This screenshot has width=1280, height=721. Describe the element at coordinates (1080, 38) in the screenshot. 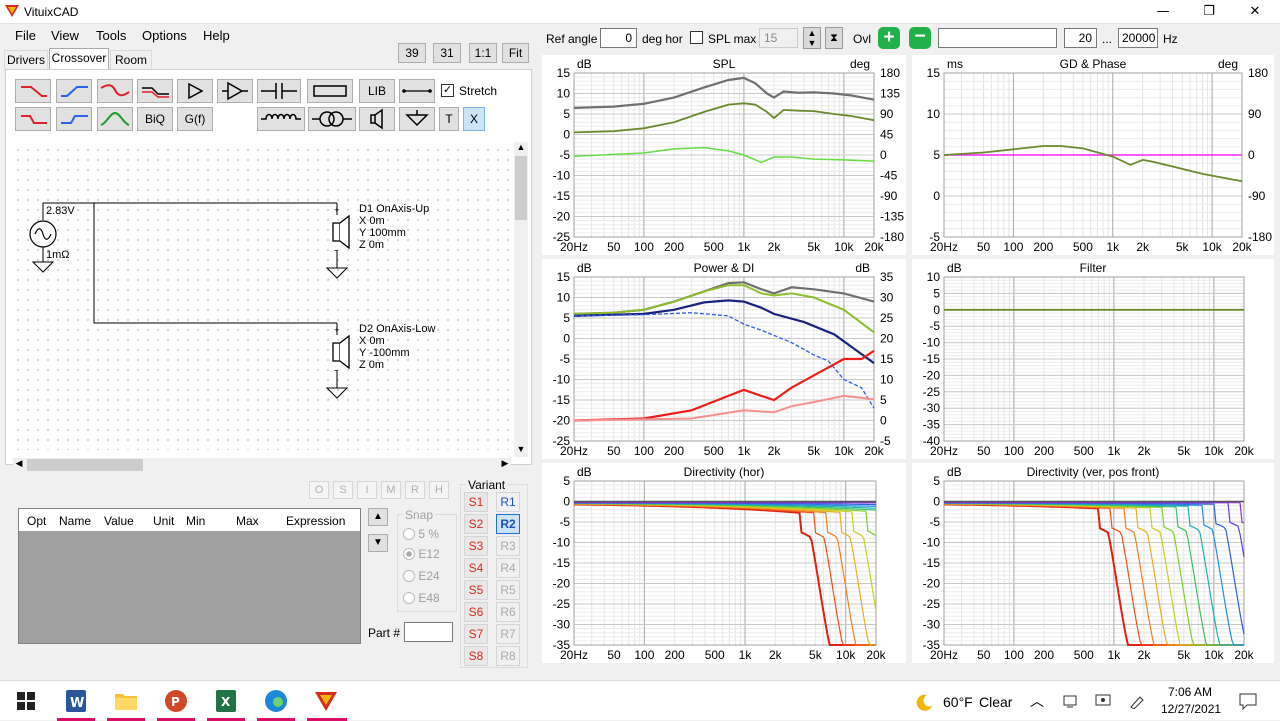

I see `freq-min-input: 20` at that location.